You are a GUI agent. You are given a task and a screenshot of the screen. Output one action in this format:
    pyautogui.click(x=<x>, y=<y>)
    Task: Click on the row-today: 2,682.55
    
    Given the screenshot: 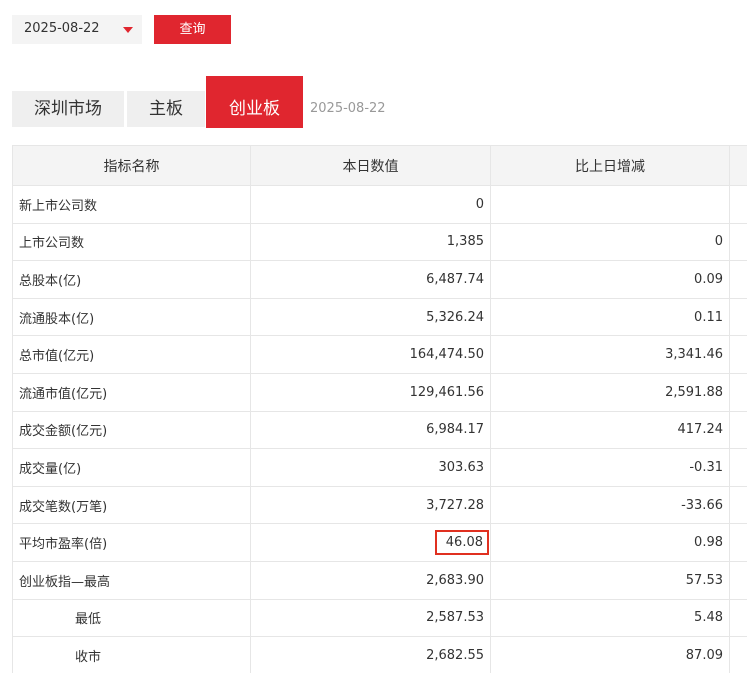 What is the action you would take?
    pyautogui.click(x=370, y=654)
    